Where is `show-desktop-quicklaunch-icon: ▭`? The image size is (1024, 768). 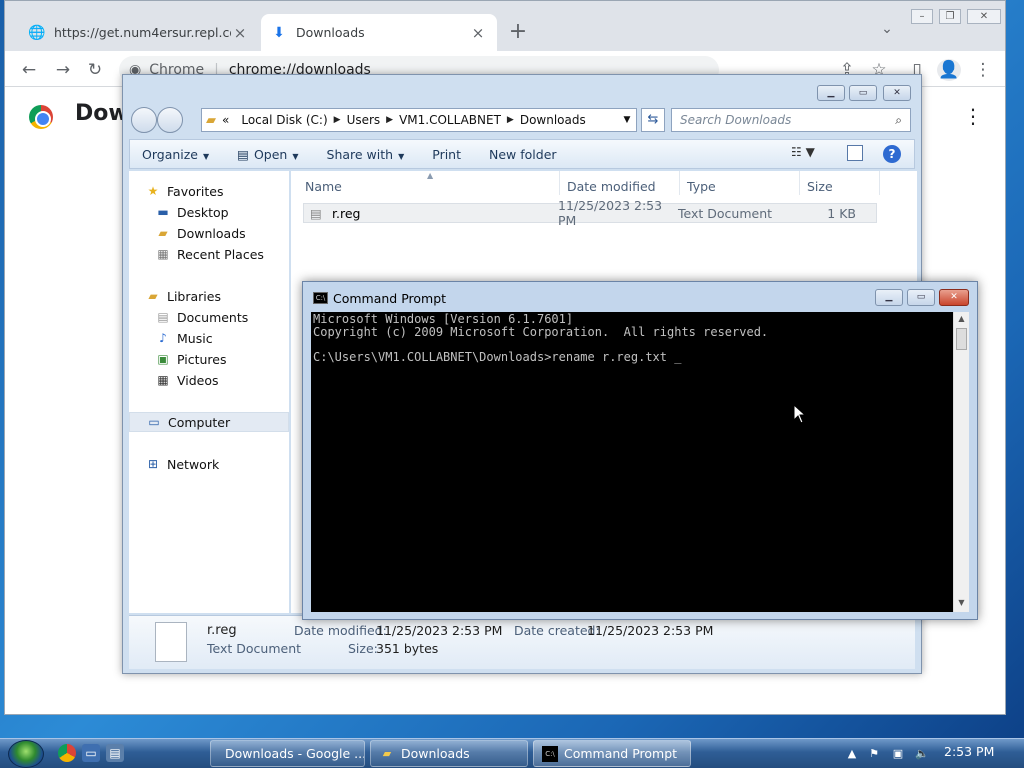
show-desktop-quicklaunch-icon: ▭ is located at coordinates (91, 753).